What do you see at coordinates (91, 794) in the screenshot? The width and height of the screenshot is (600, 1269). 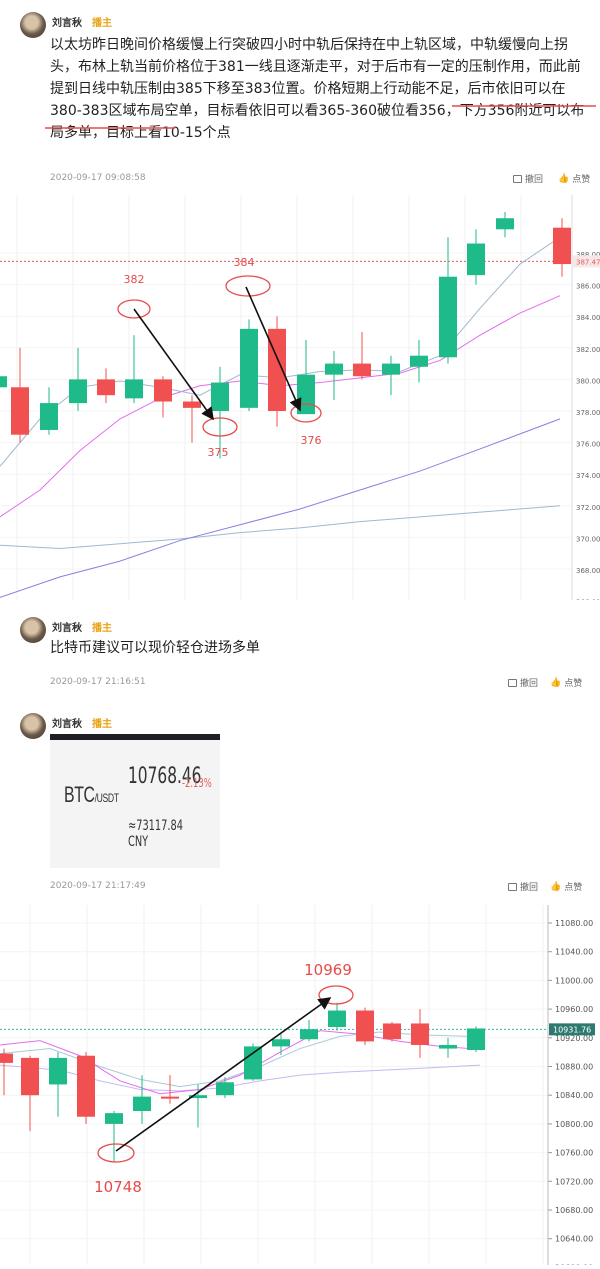 I see `ticker-symbol: BTC/USDT` at bounding box center [91, 794].